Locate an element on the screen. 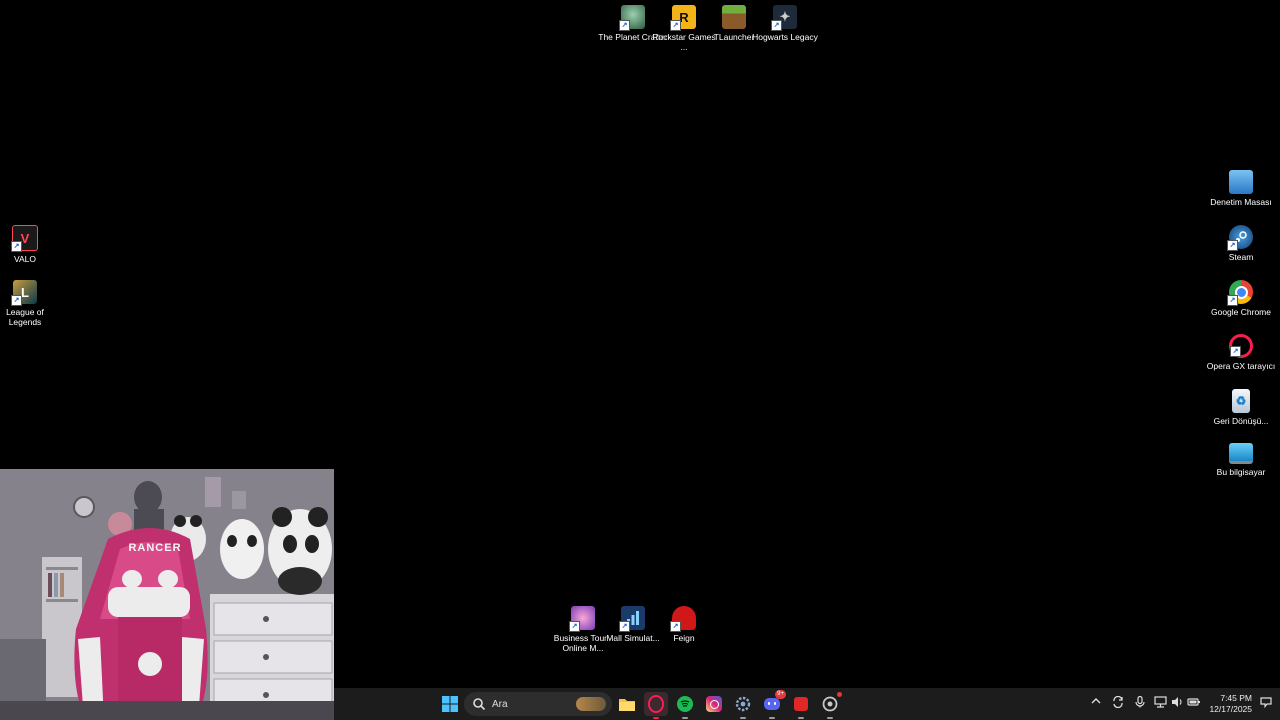  chrome-icon: ↗ is located at coordinates (1240, 293).